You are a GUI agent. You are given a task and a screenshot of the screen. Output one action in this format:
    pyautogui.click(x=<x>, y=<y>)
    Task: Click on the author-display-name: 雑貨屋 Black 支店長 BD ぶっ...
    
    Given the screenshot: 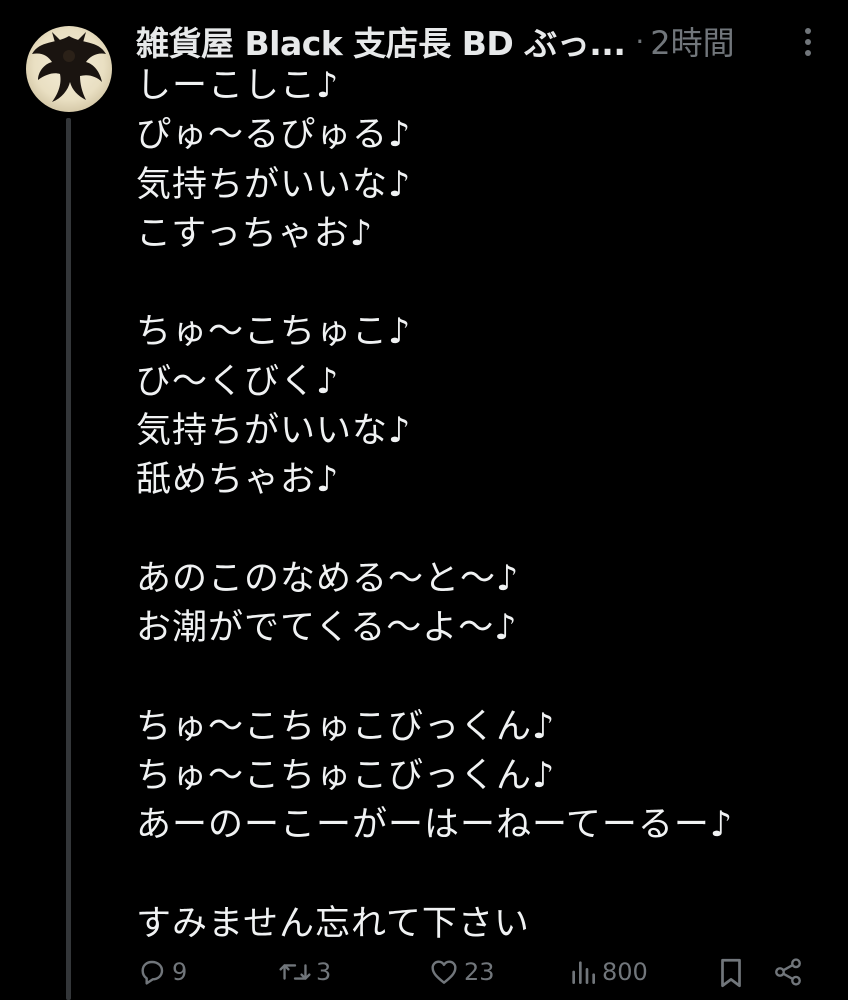 What is the action you would take?
    pyautogui.click(x=381, y=41)
    